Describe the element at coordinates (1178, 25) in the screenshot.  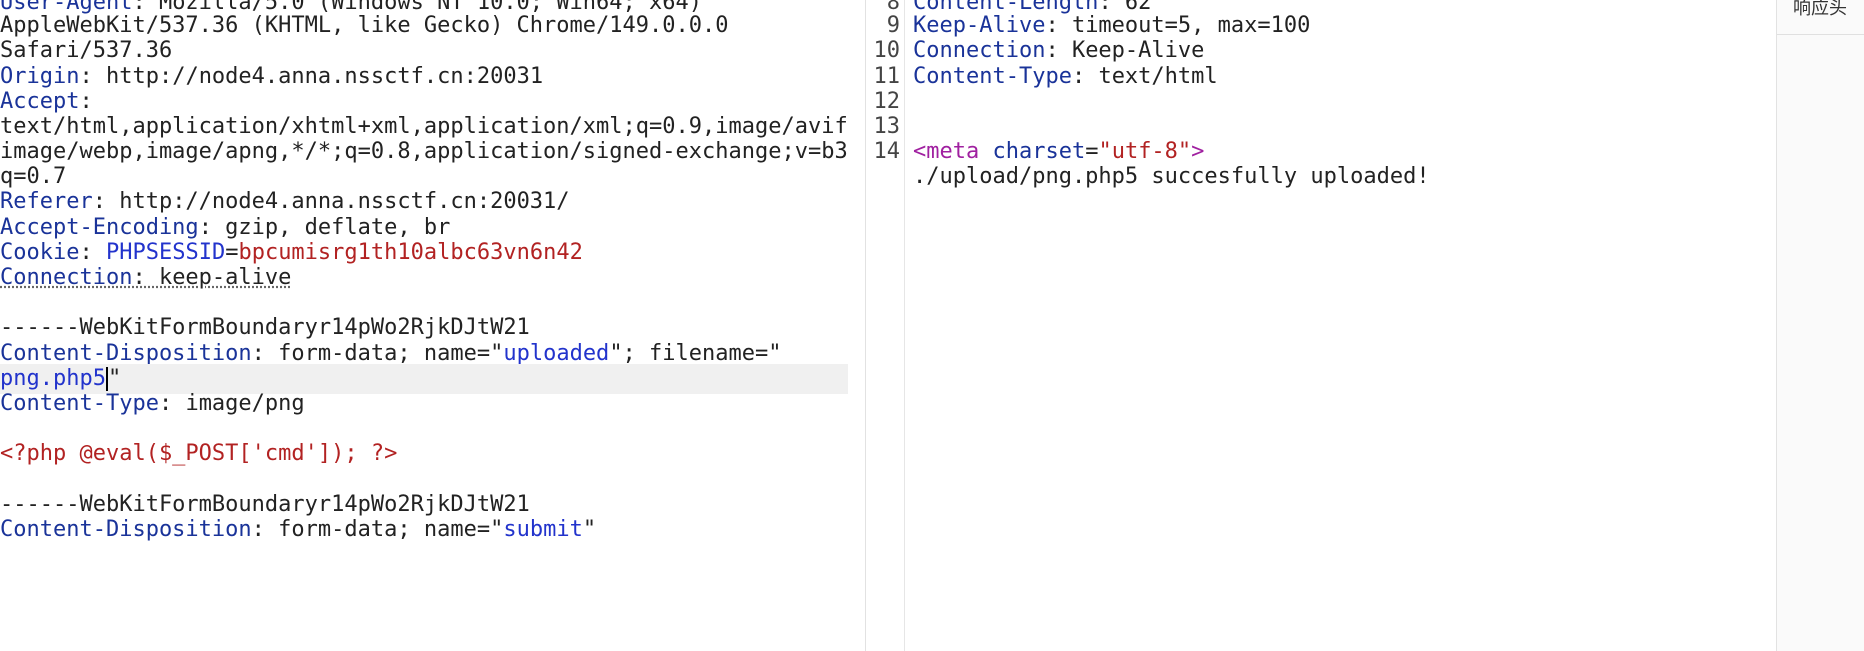
I see `header-value: : timeout=5, max=100` at that location.